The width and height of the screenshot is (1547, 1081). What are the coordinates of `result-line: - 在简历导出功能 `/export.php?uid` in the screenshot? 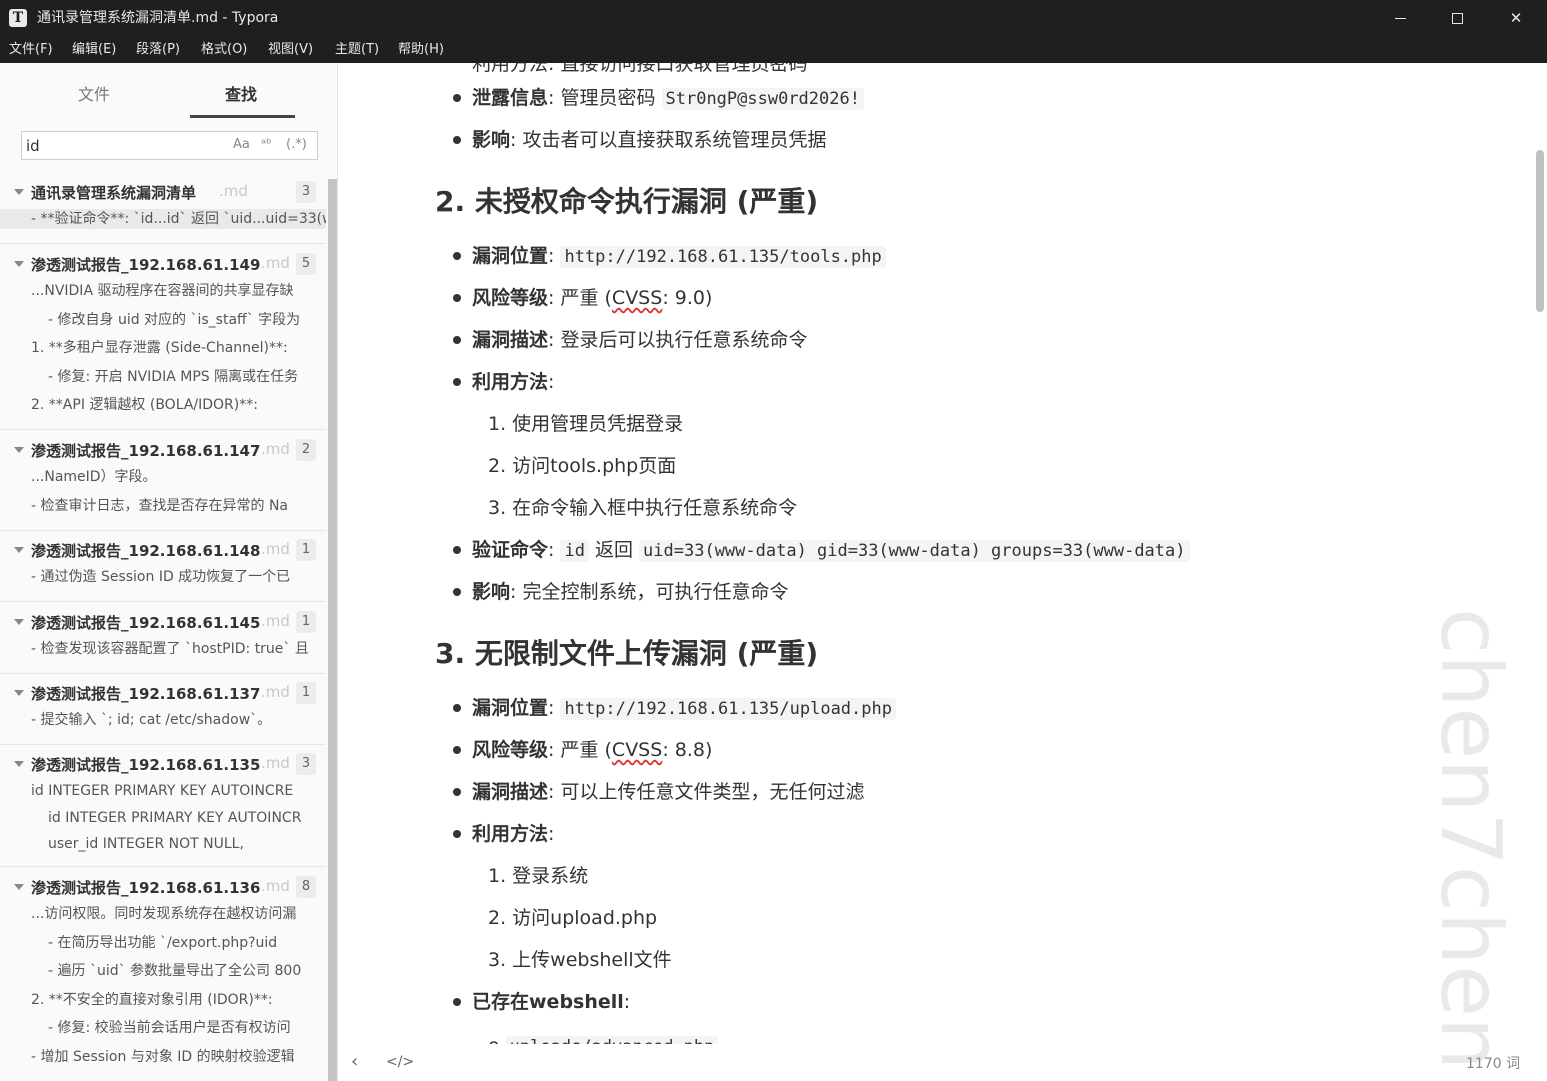 It's located at (192, 943).